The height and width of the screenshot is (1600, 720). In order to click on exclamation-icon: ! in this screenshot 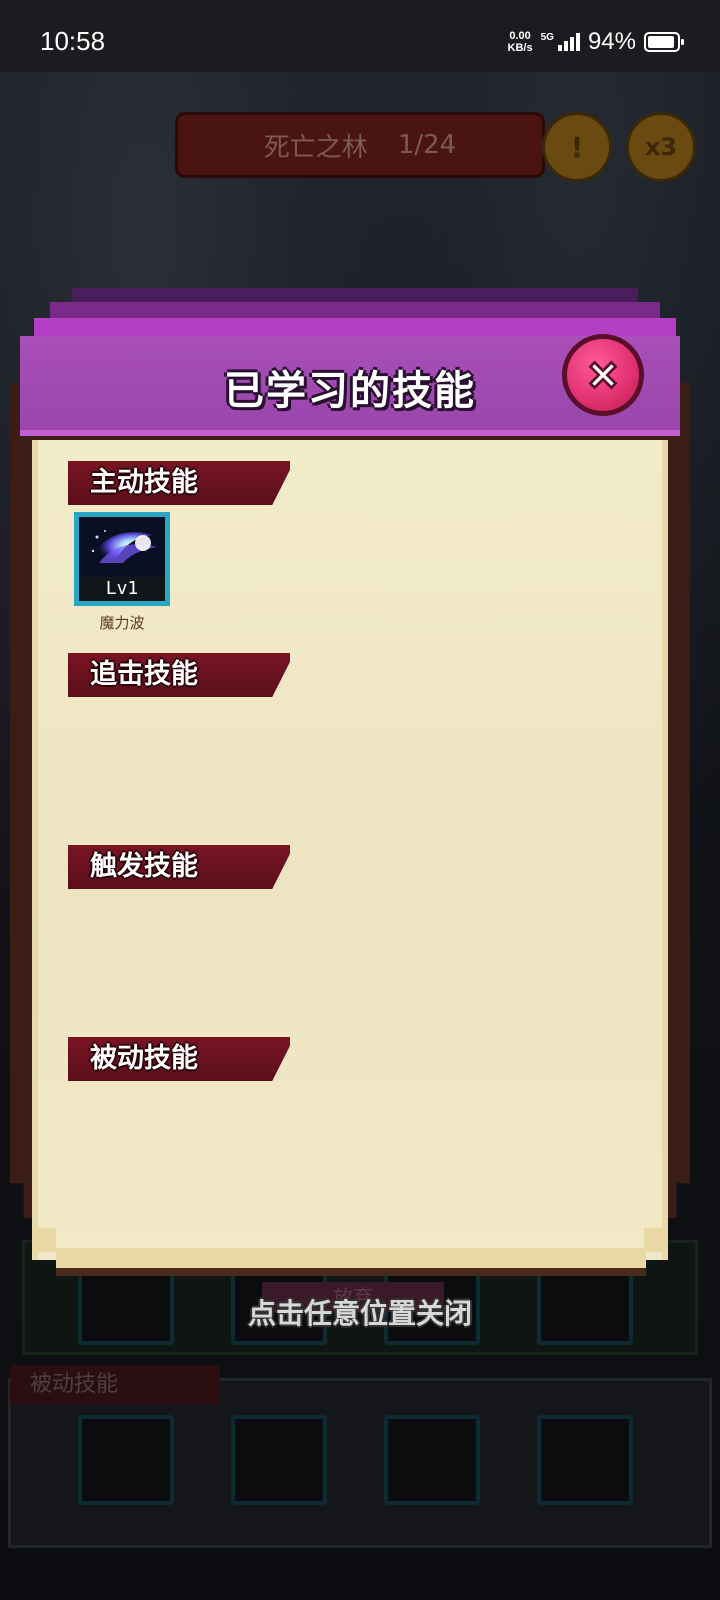, I will do `click(577, 147)`.